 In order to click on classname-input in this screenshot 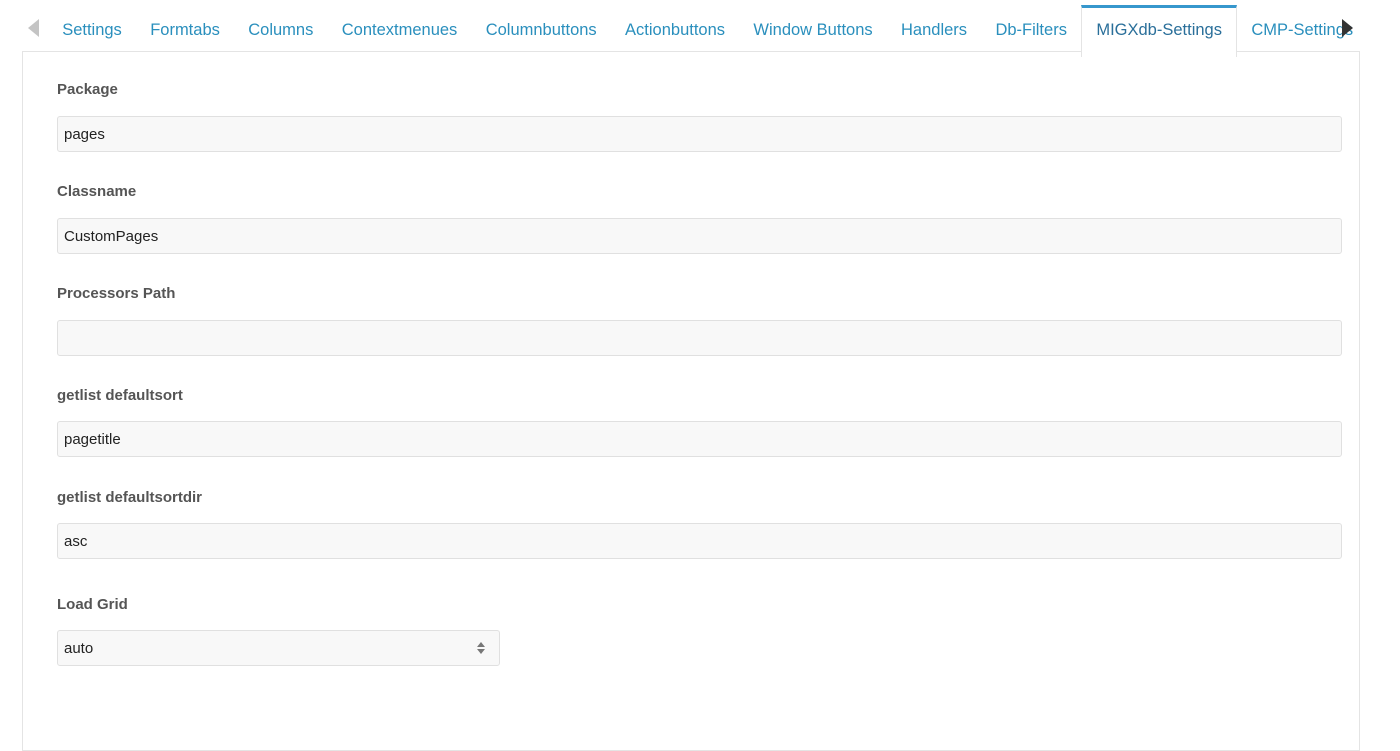, I will do `click(699, 236)`.